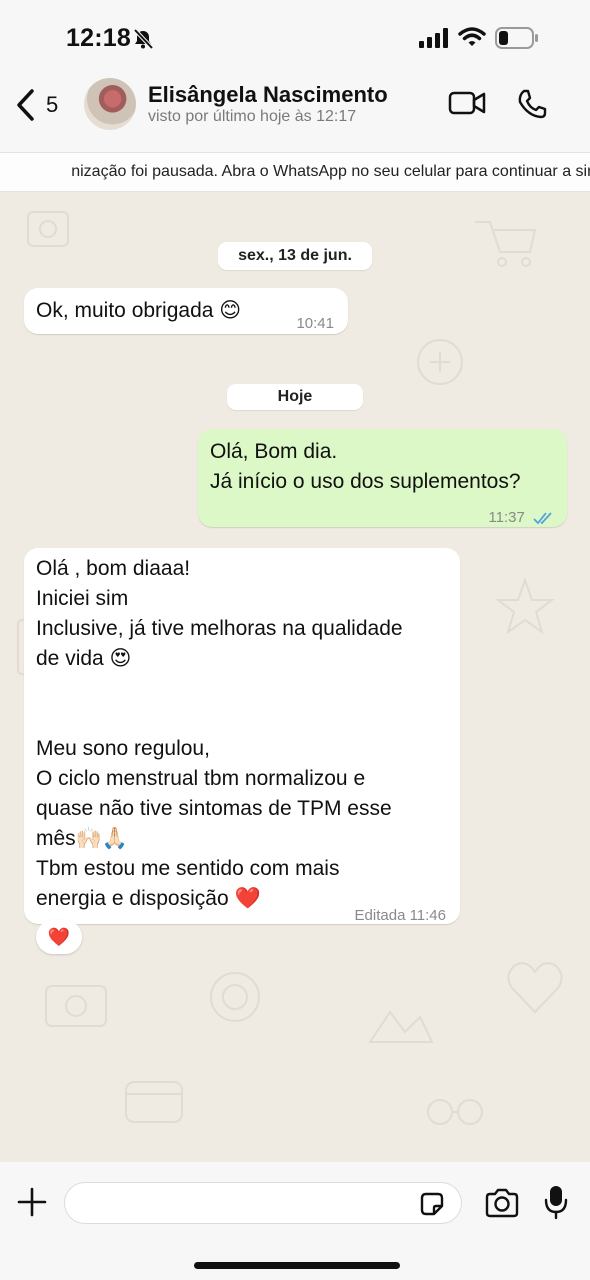 The height and width of the screenshot is (1280, 590). What do you see at coordinates (506, 517) in the screenshot?
I see `message-time: 11:37` at bounding box center [506, 517].